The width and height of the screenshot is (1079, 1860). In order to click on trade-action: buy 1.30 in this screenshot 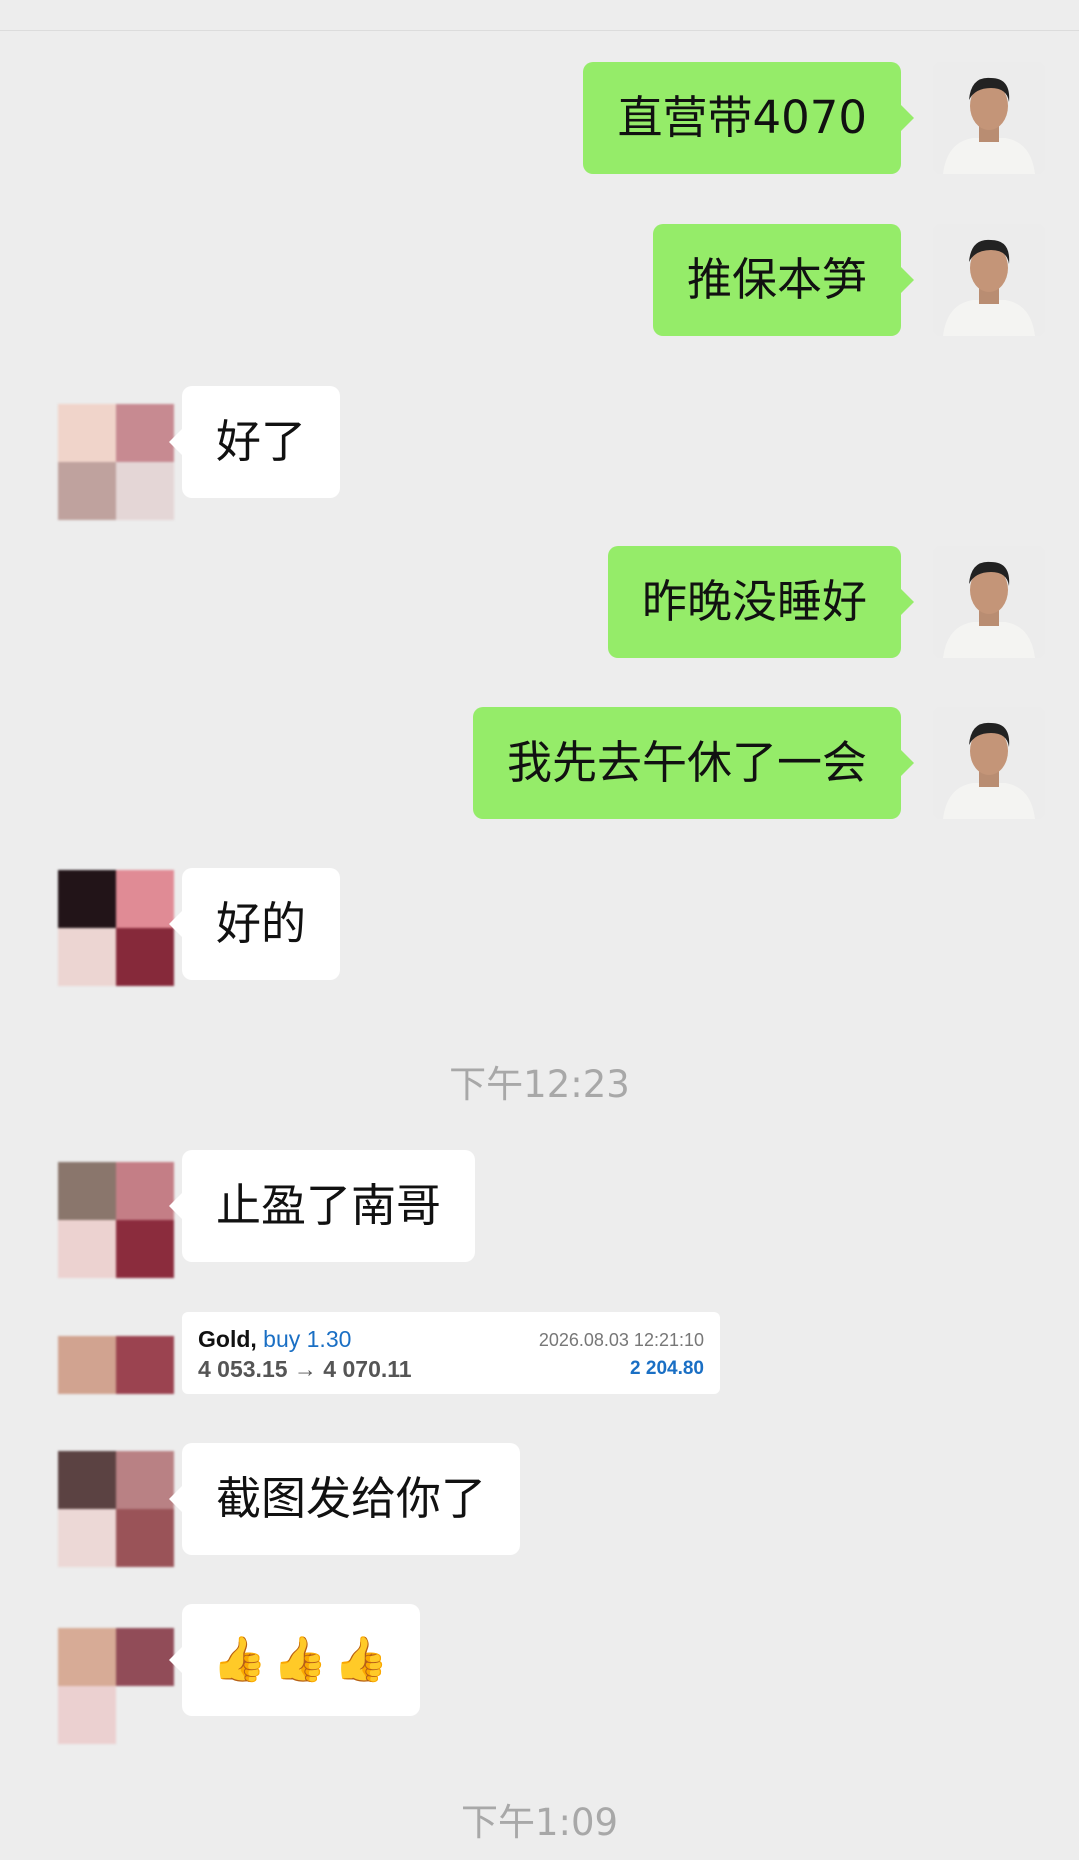, I will do `click(307, 1339)`.